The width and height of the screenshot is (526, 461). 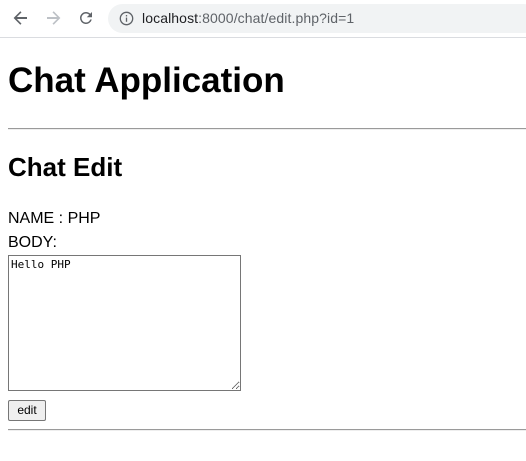 What do you see at coordinates (126, 18) in the screenshot?
I see `info-icon` at bounding box center [126, 18].